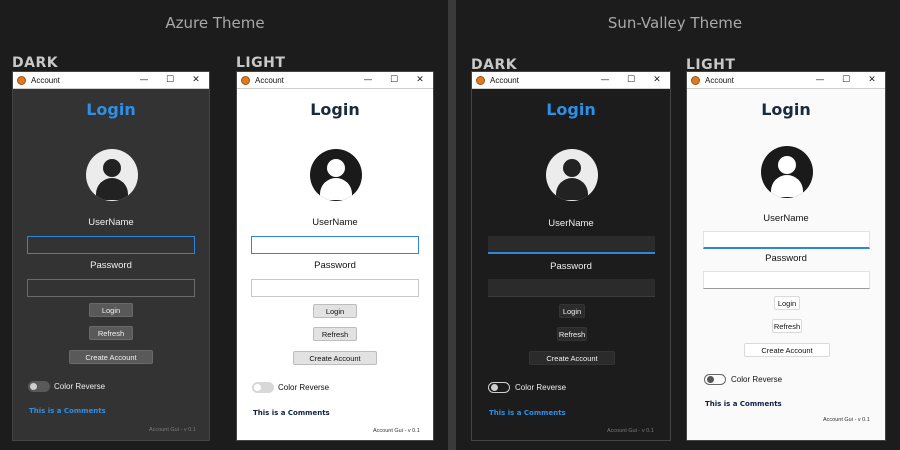  I want to click on sun-valley-theme-heading: Sun-Valley Theme, so click(675, 23).